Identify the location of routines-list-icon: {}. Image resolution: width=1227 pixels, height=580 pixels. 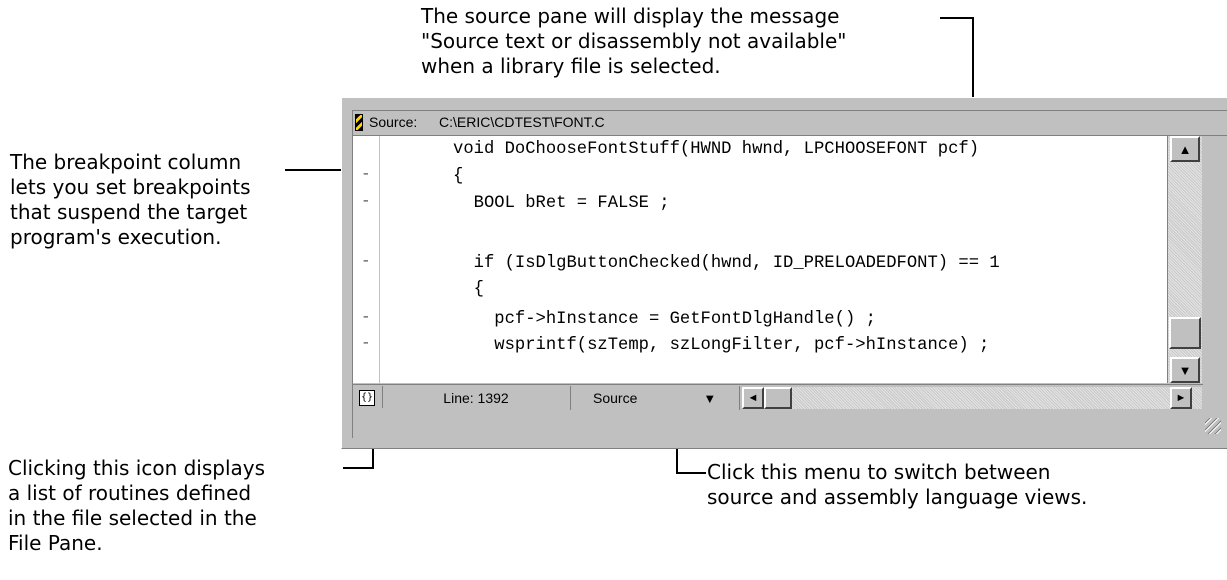
(367, 398).